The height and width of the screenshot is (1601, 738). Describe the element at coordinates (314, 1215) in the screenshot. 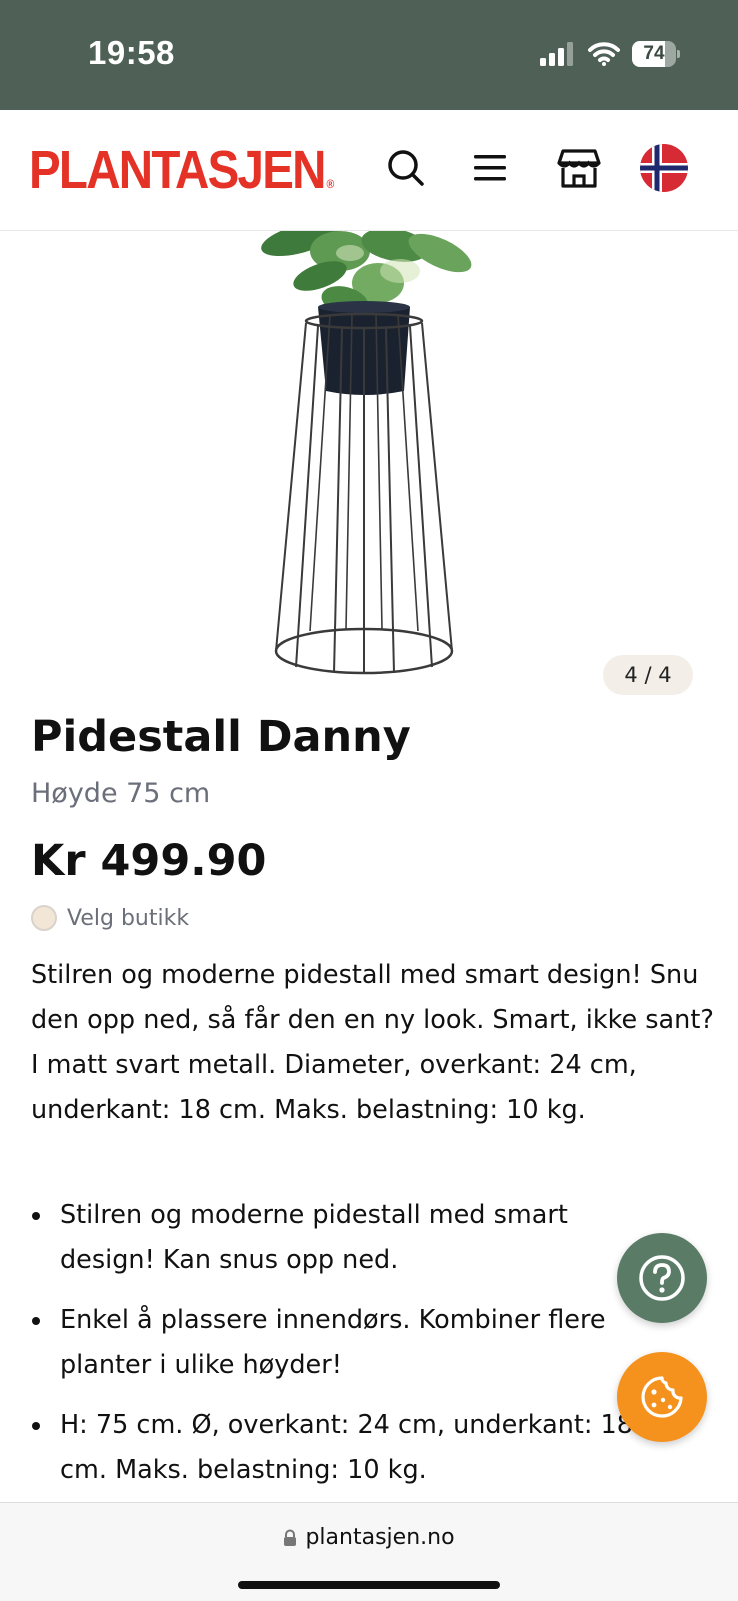

I see `list-item-line: Stilren og moderne pidestall med smart` at that location.